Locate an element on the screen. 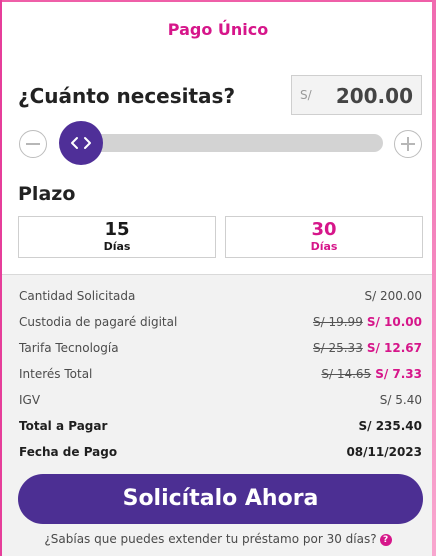 This screenshot has width=436, height=556. term-option-number: 15 is located at coordinates (117, 229).